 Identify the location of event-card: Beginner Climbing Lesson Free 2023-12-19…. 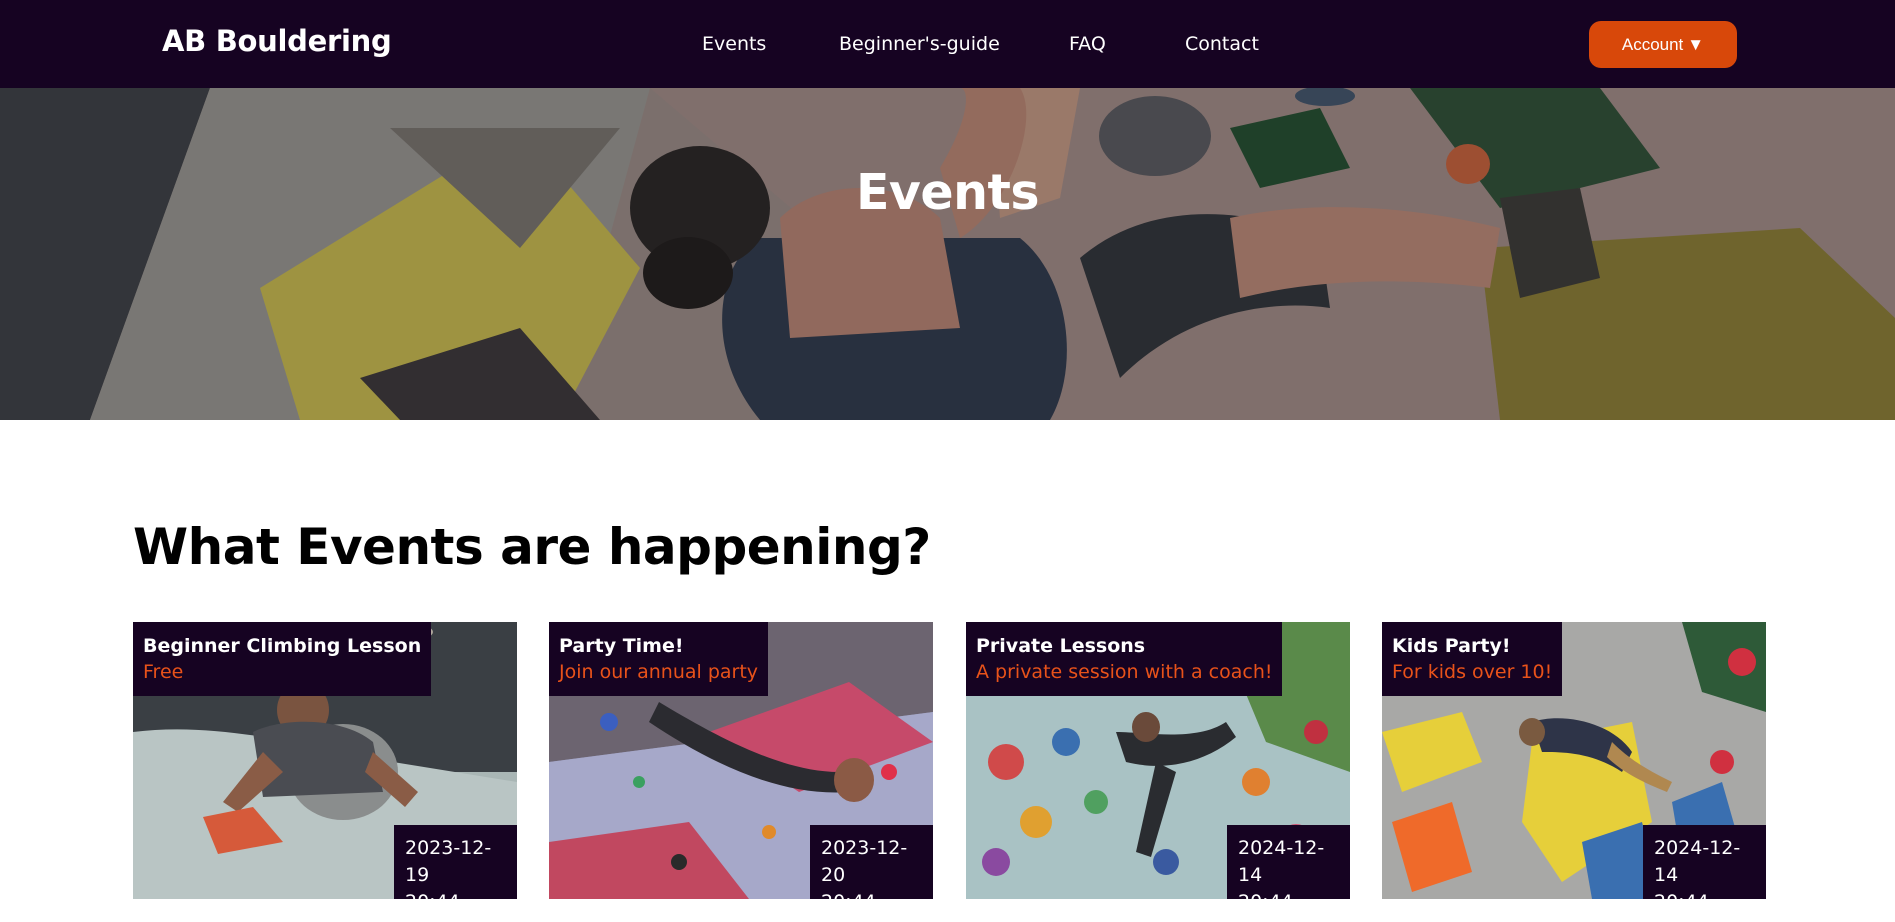
(325, 760).